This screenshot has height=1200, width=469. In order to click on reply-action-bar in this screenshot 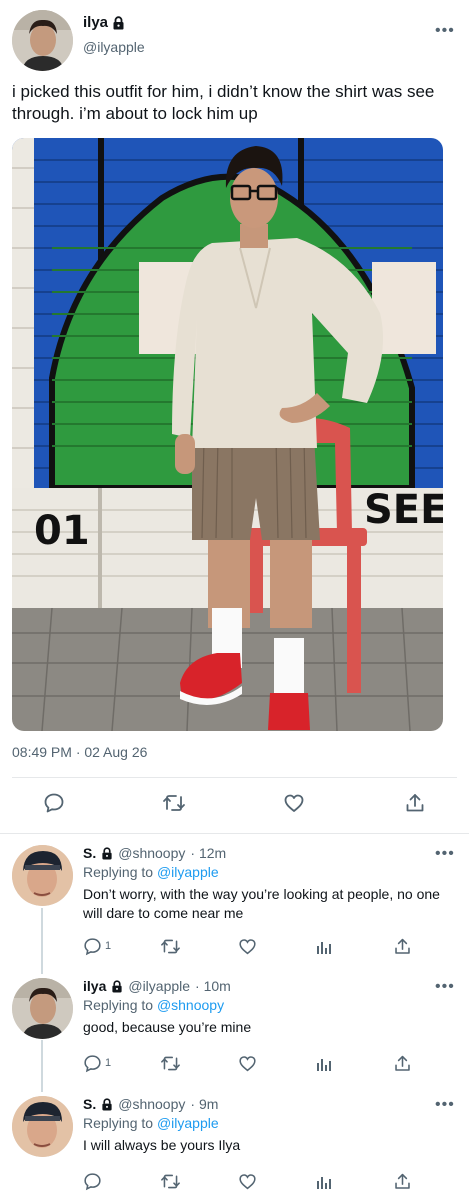, I will do `click(234, 1181)`.